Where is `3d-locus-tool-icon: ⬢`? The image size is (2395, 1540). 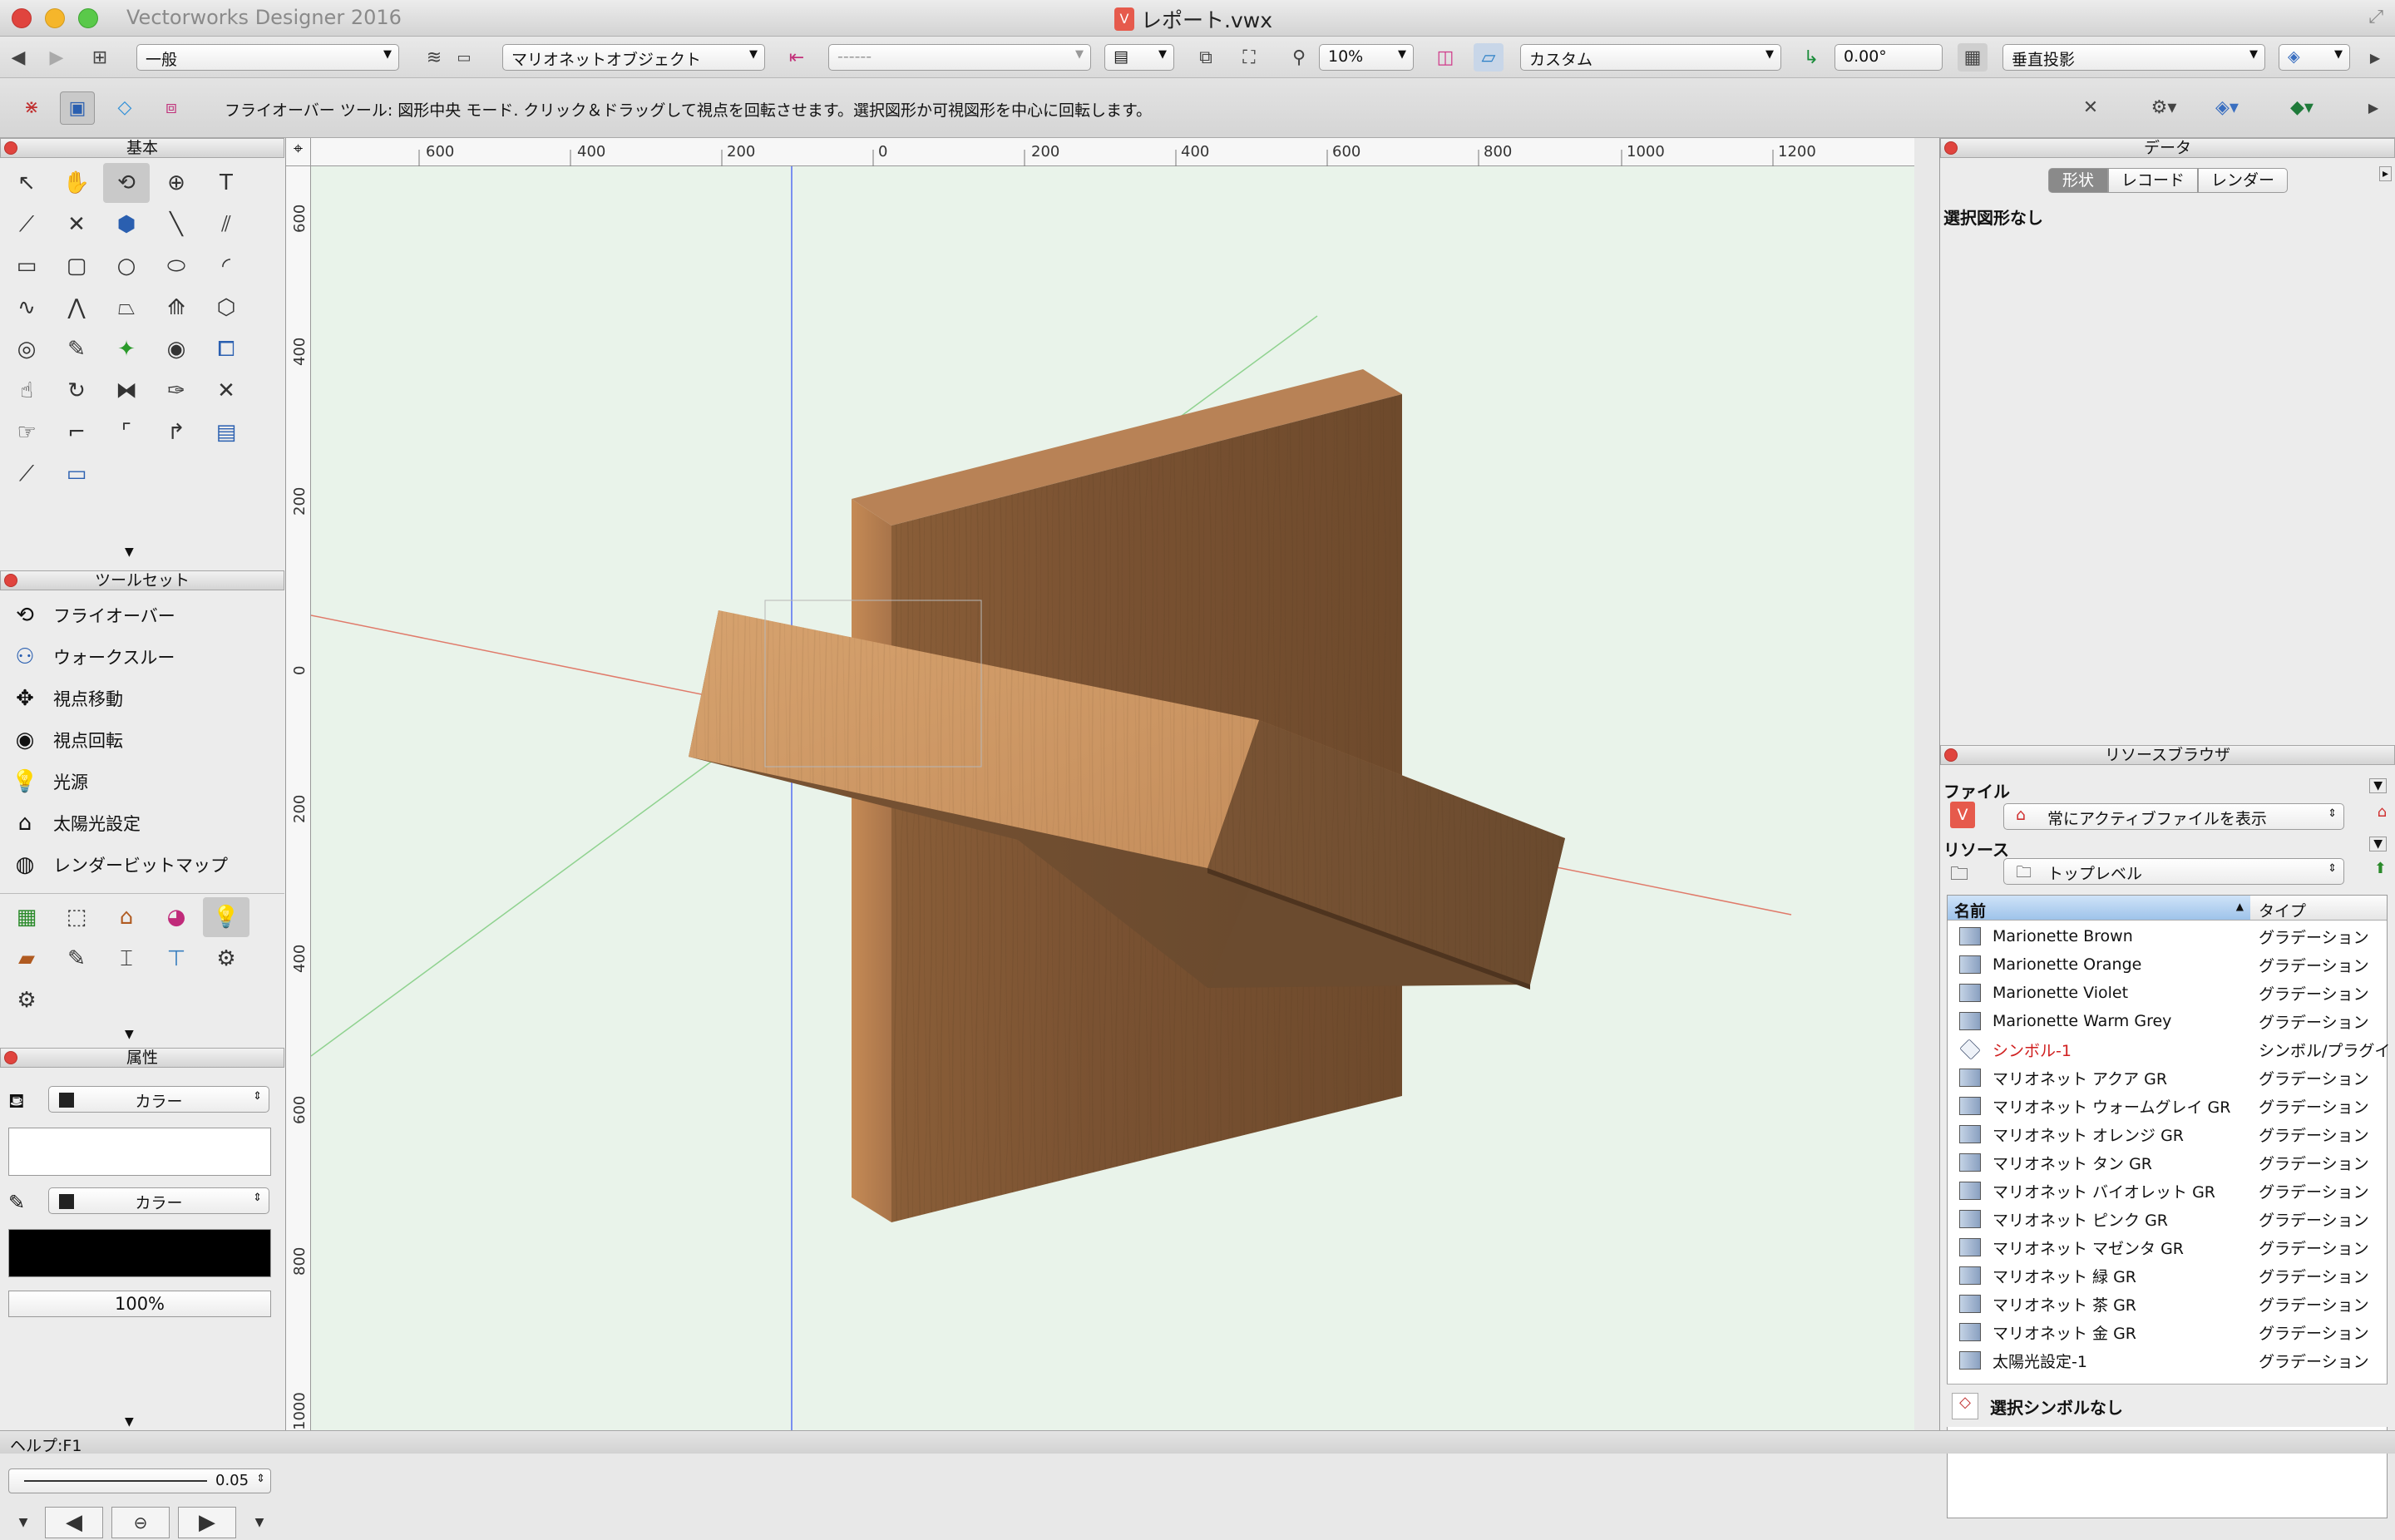
3d-locus-tool-icon: ⬢ is located at coordinates (126, 225).